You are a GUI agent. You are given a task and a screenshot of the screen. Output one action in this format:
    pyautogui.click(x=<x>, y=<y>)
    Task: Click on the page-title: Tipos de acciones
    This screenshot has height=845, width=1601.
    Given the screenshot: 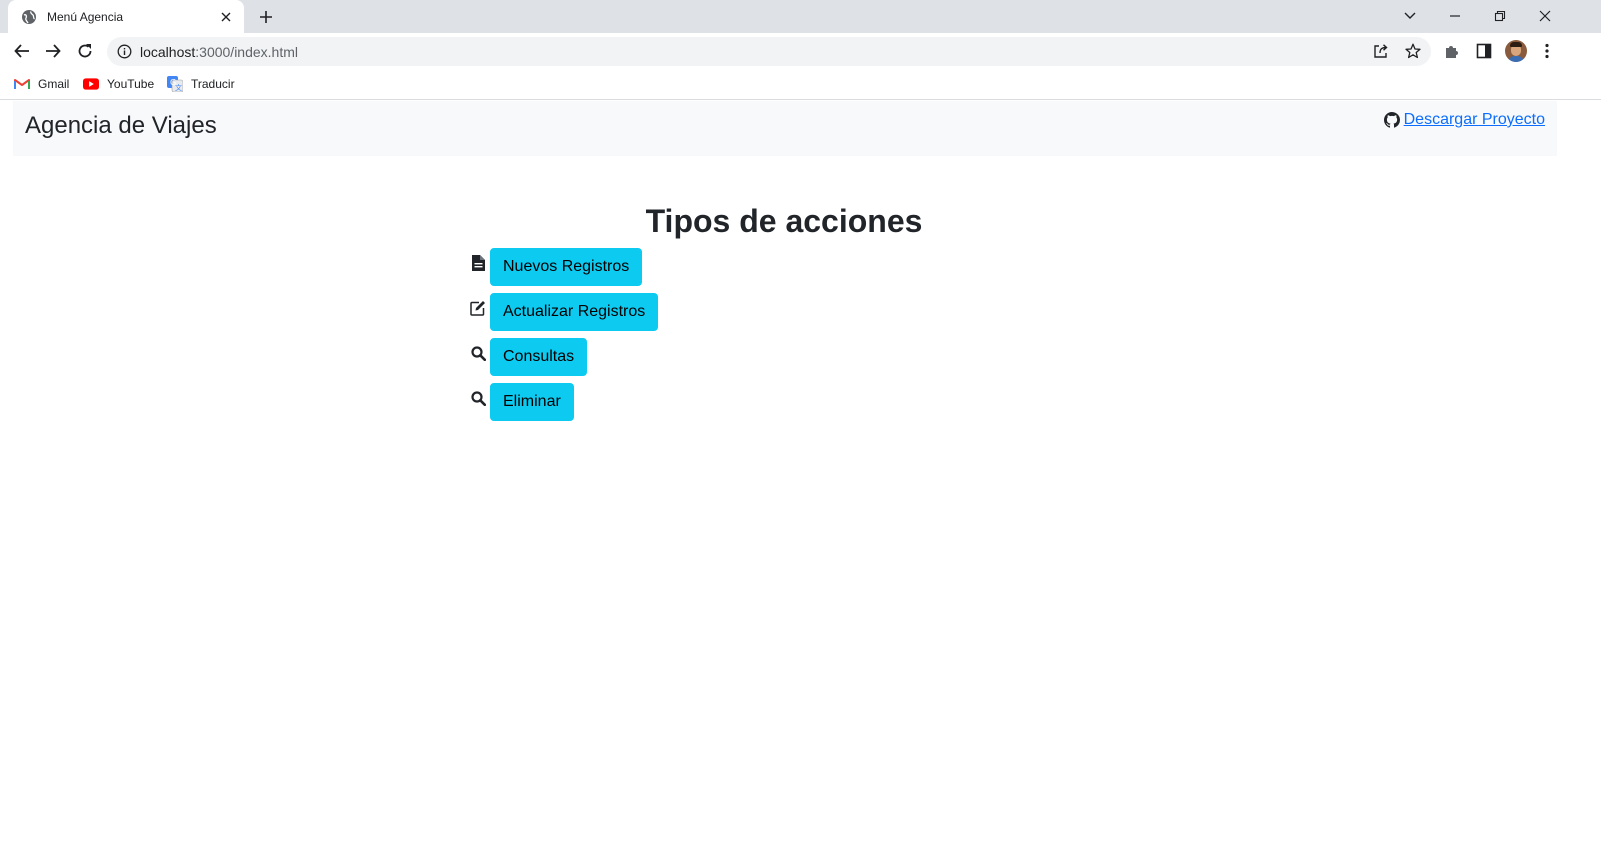 What is the action you would take?
    pyautogui.click(x=784, y=221)
    